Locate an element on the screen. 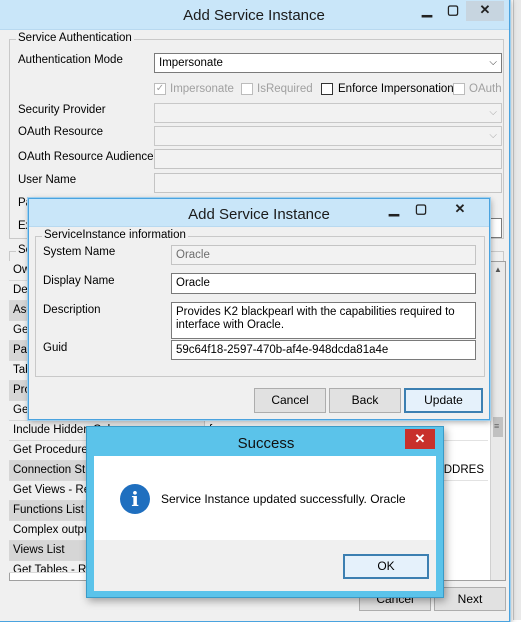 The width and height of the screenshot is (521, 622). property-grid-scrollbar: ▲ ≡ is located at coordinates (497, 421).